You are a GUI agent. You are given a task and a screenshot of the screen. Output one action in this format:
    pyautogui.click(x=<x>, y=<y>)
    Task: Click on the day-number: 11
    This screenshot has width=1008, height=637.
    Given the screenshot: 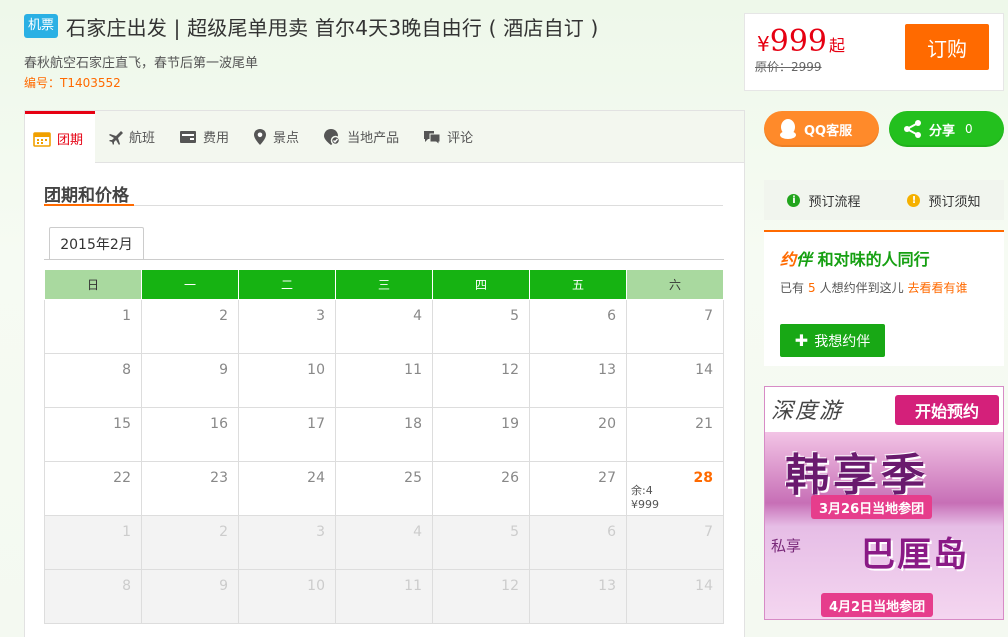 What is the action you would take?
    pyautogui.click(x=413, y=586)
    